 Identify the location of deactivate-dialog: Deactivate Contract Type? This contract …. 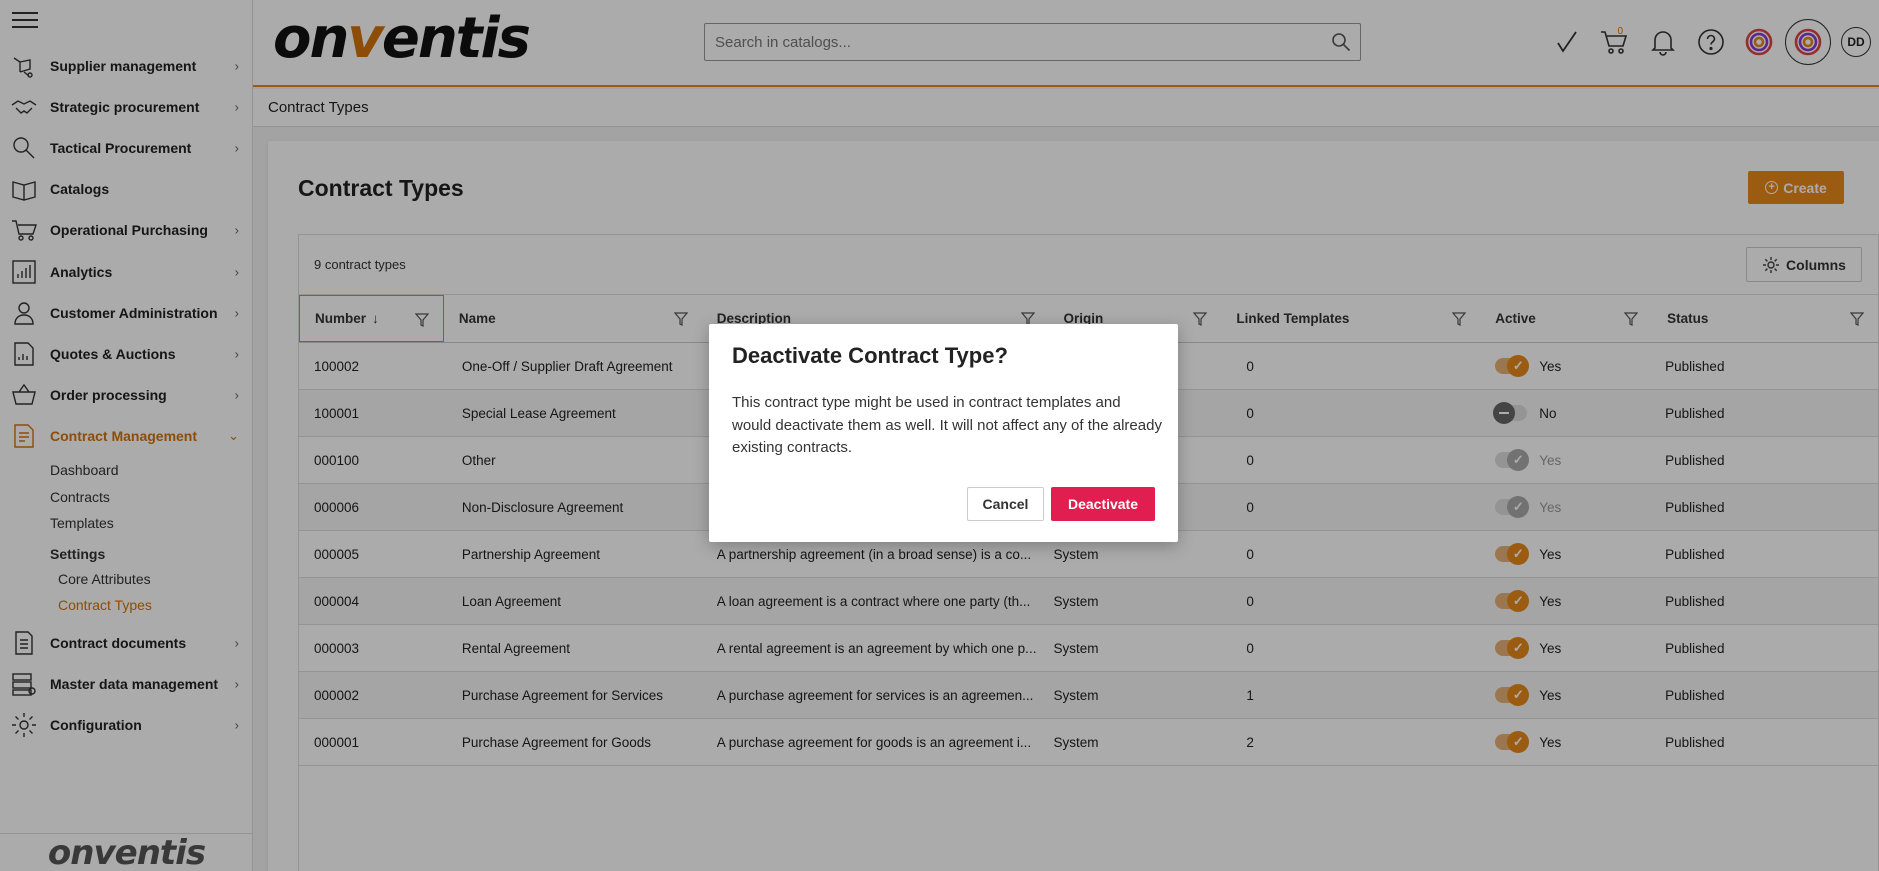
(943, 433).